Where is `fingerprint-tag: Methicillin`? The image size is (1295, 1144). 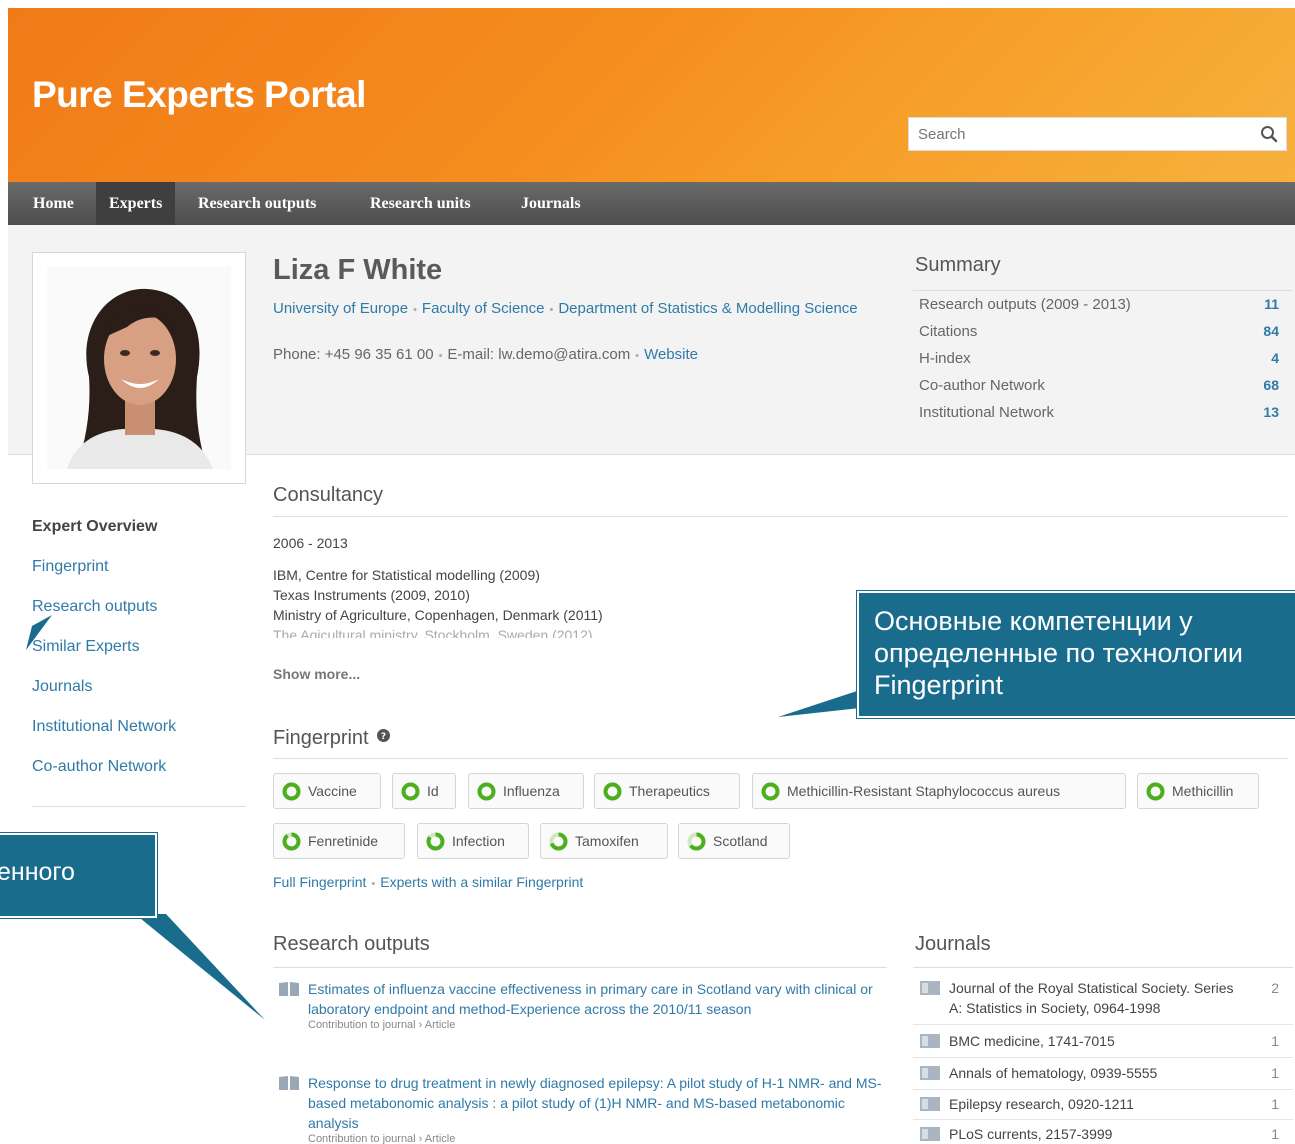 fingerprint-tag: Methicillin is located at coordinates (1198, 791).